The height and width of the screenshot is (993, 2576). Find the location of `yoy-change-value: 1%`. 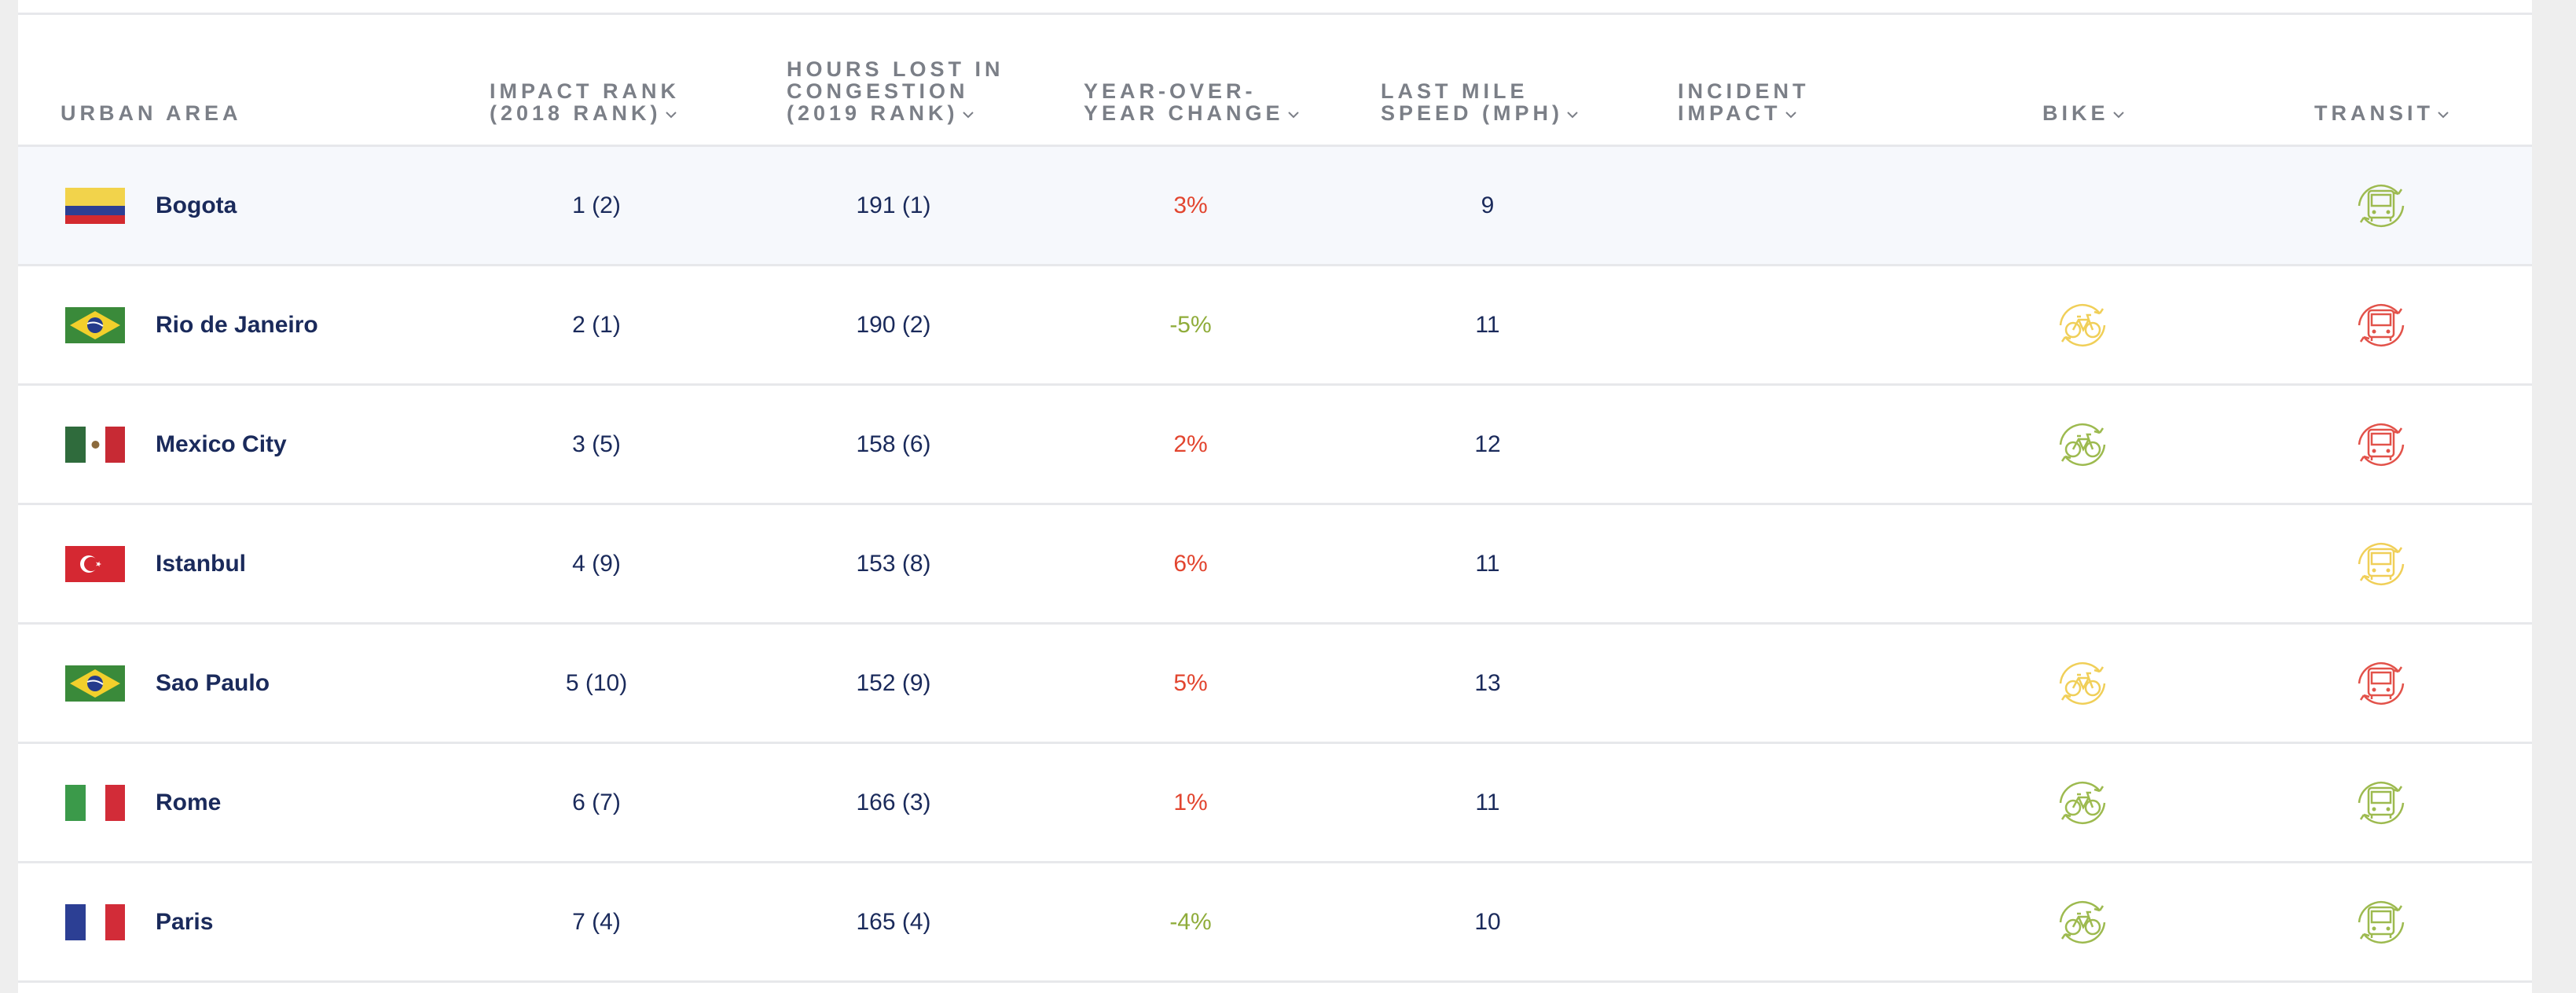

yoy-change-value: 1% is located at coordinates (1190, 802).